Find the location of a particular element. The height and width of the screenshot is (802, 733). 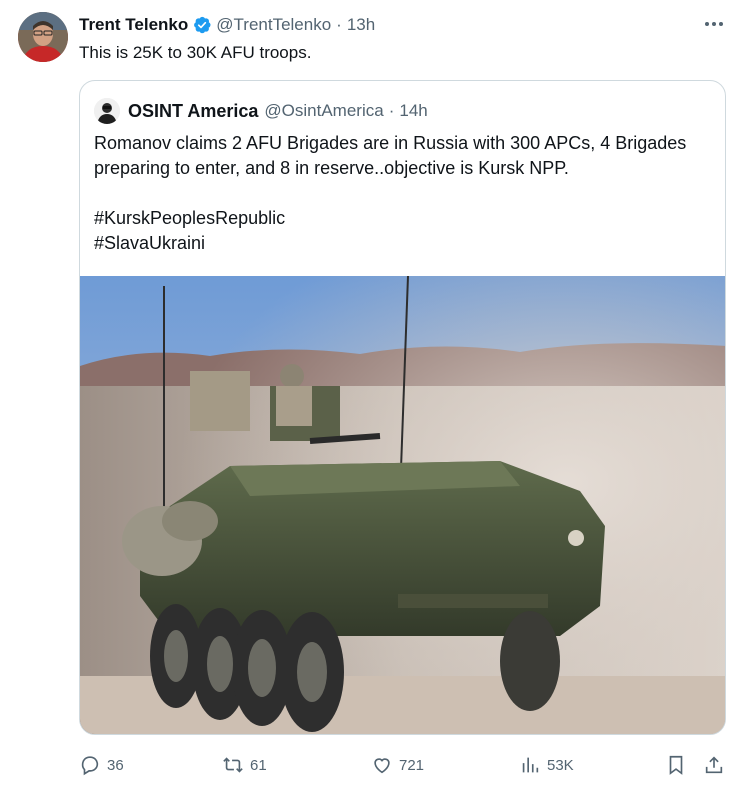

tweet-header: Trent Telenko @TrentTelenko · 13h is located at coordinates (227, 25).